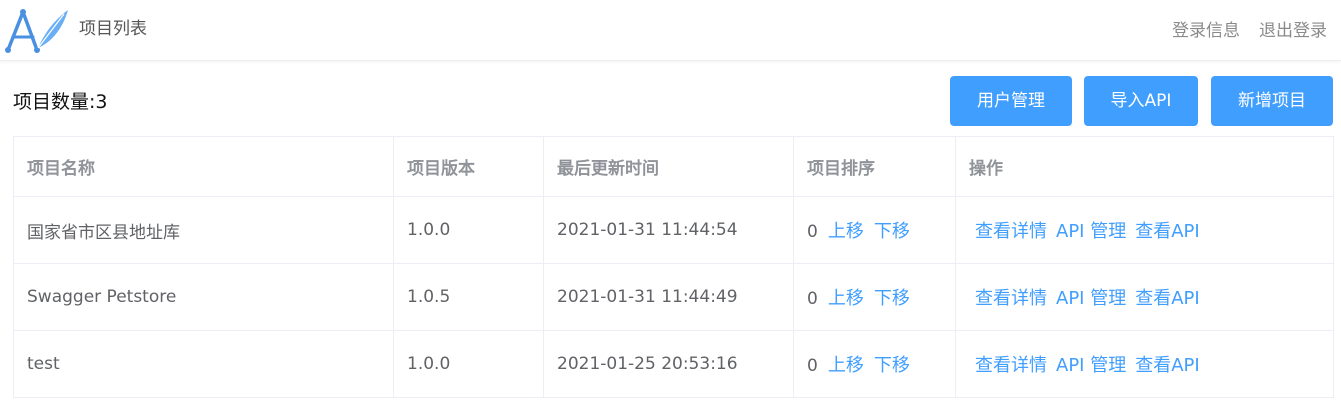 Image resolution: width=1341 pixels, height=415 pixels. I want to click on column-header-version: 项目版本, so click(468, 166).